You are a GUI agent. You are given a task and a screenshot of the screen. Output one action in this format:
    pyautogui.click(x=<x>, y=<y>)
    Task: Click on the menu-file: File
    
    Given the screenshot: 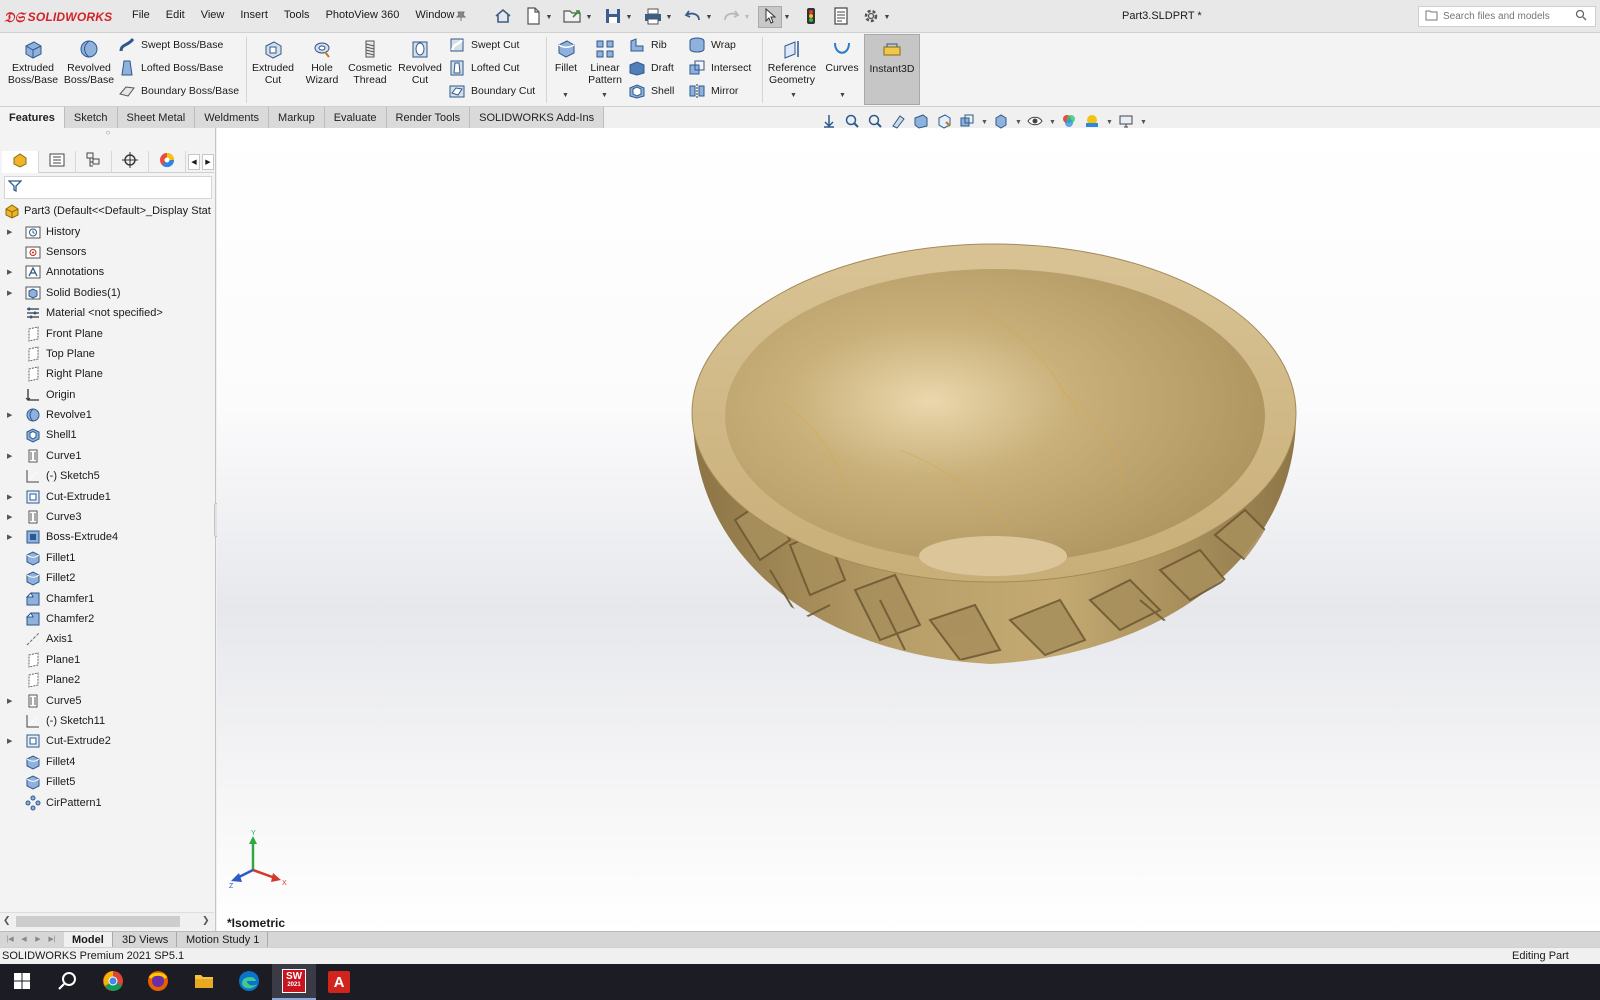 What is the action you would take?
    pyautogui.click(x=141, y=15)
    